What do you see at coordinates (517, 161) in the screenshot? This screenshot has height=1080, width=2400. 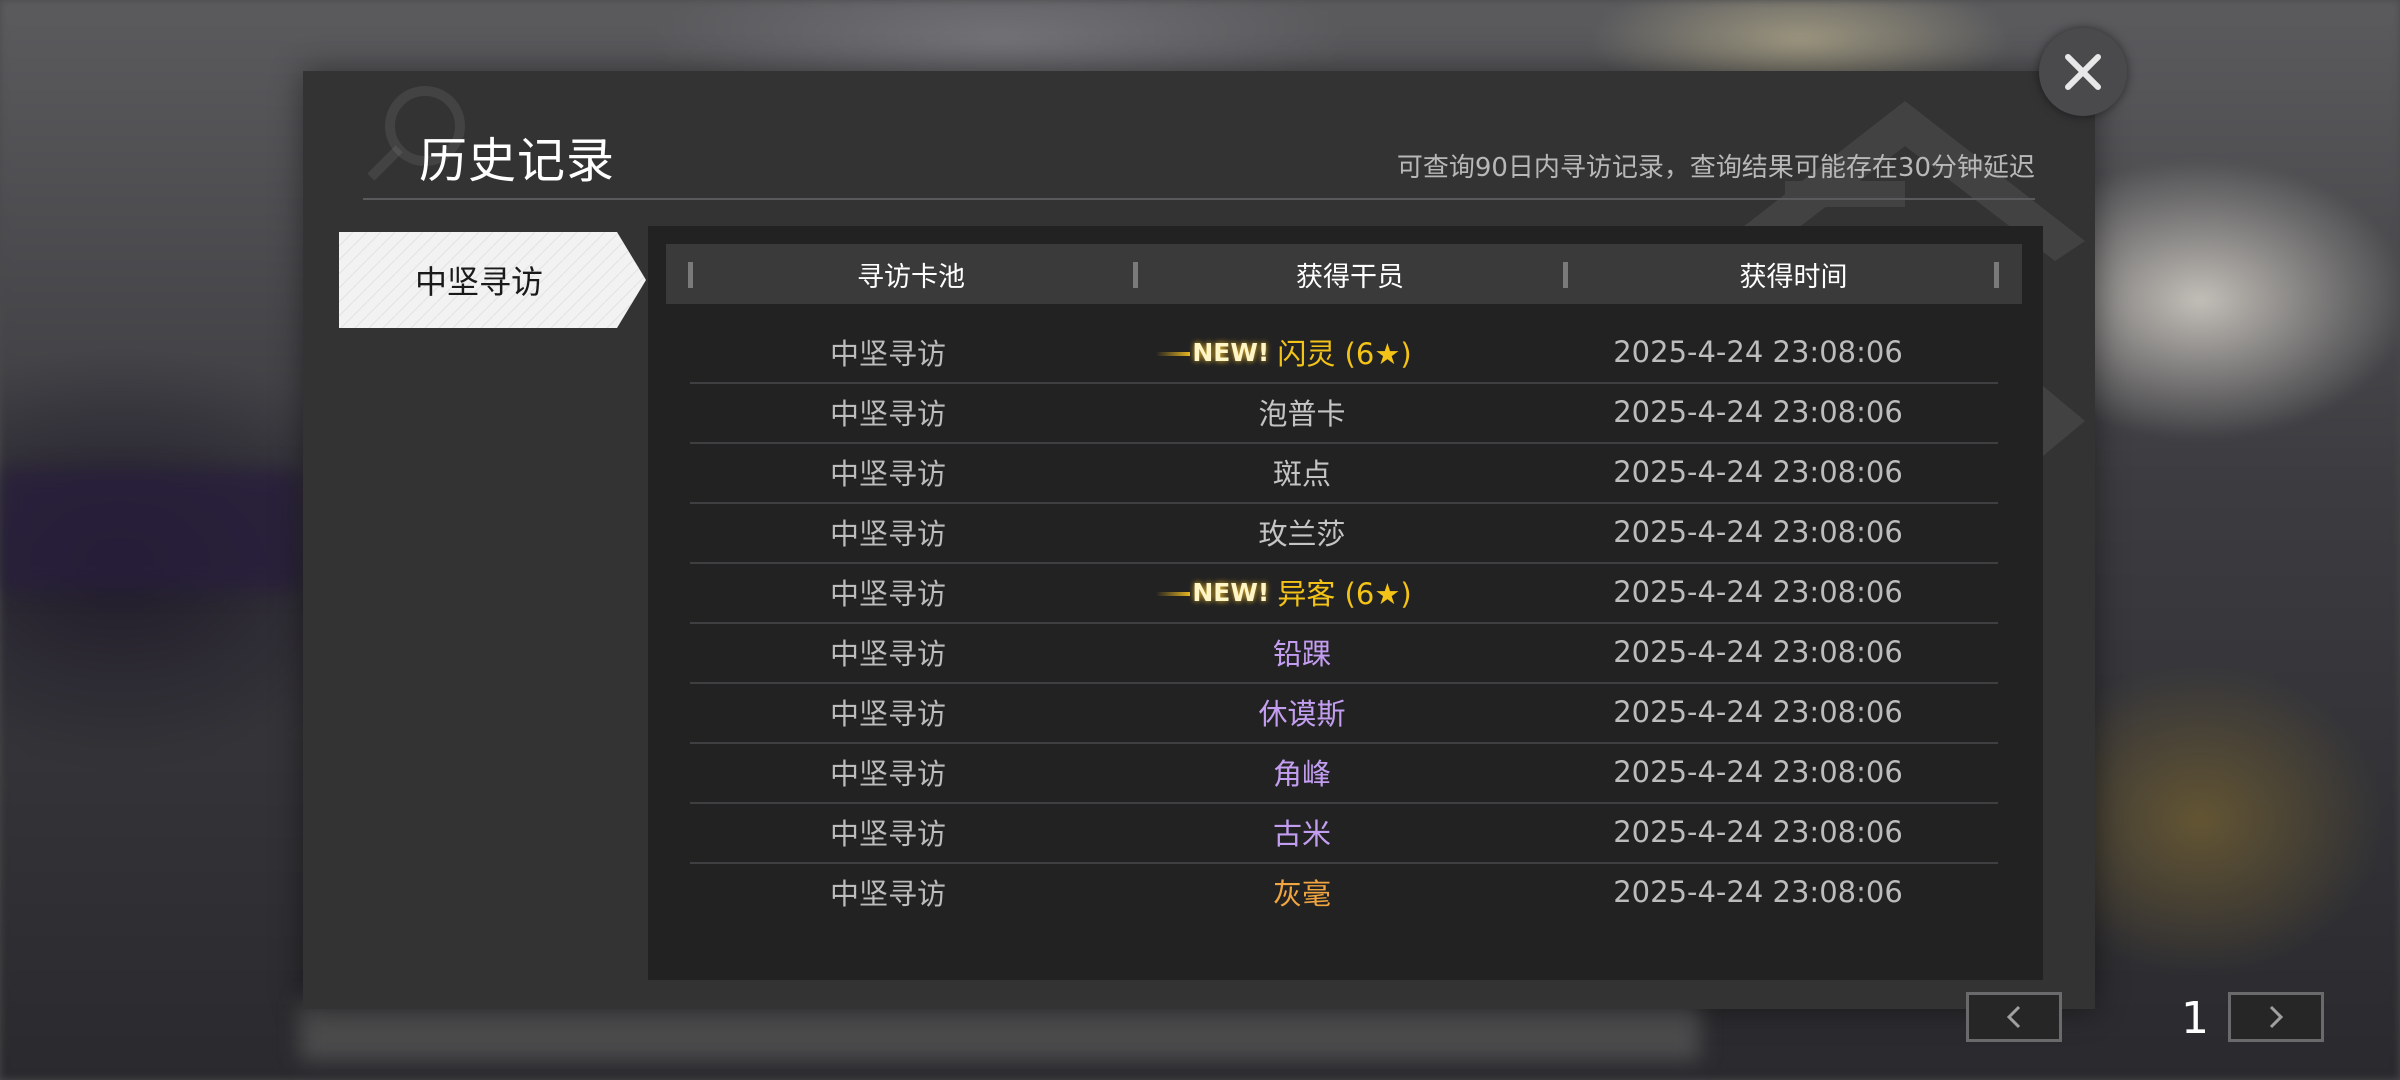 I see `dialog-title: 历史记录` at bounding box center [517, 161].